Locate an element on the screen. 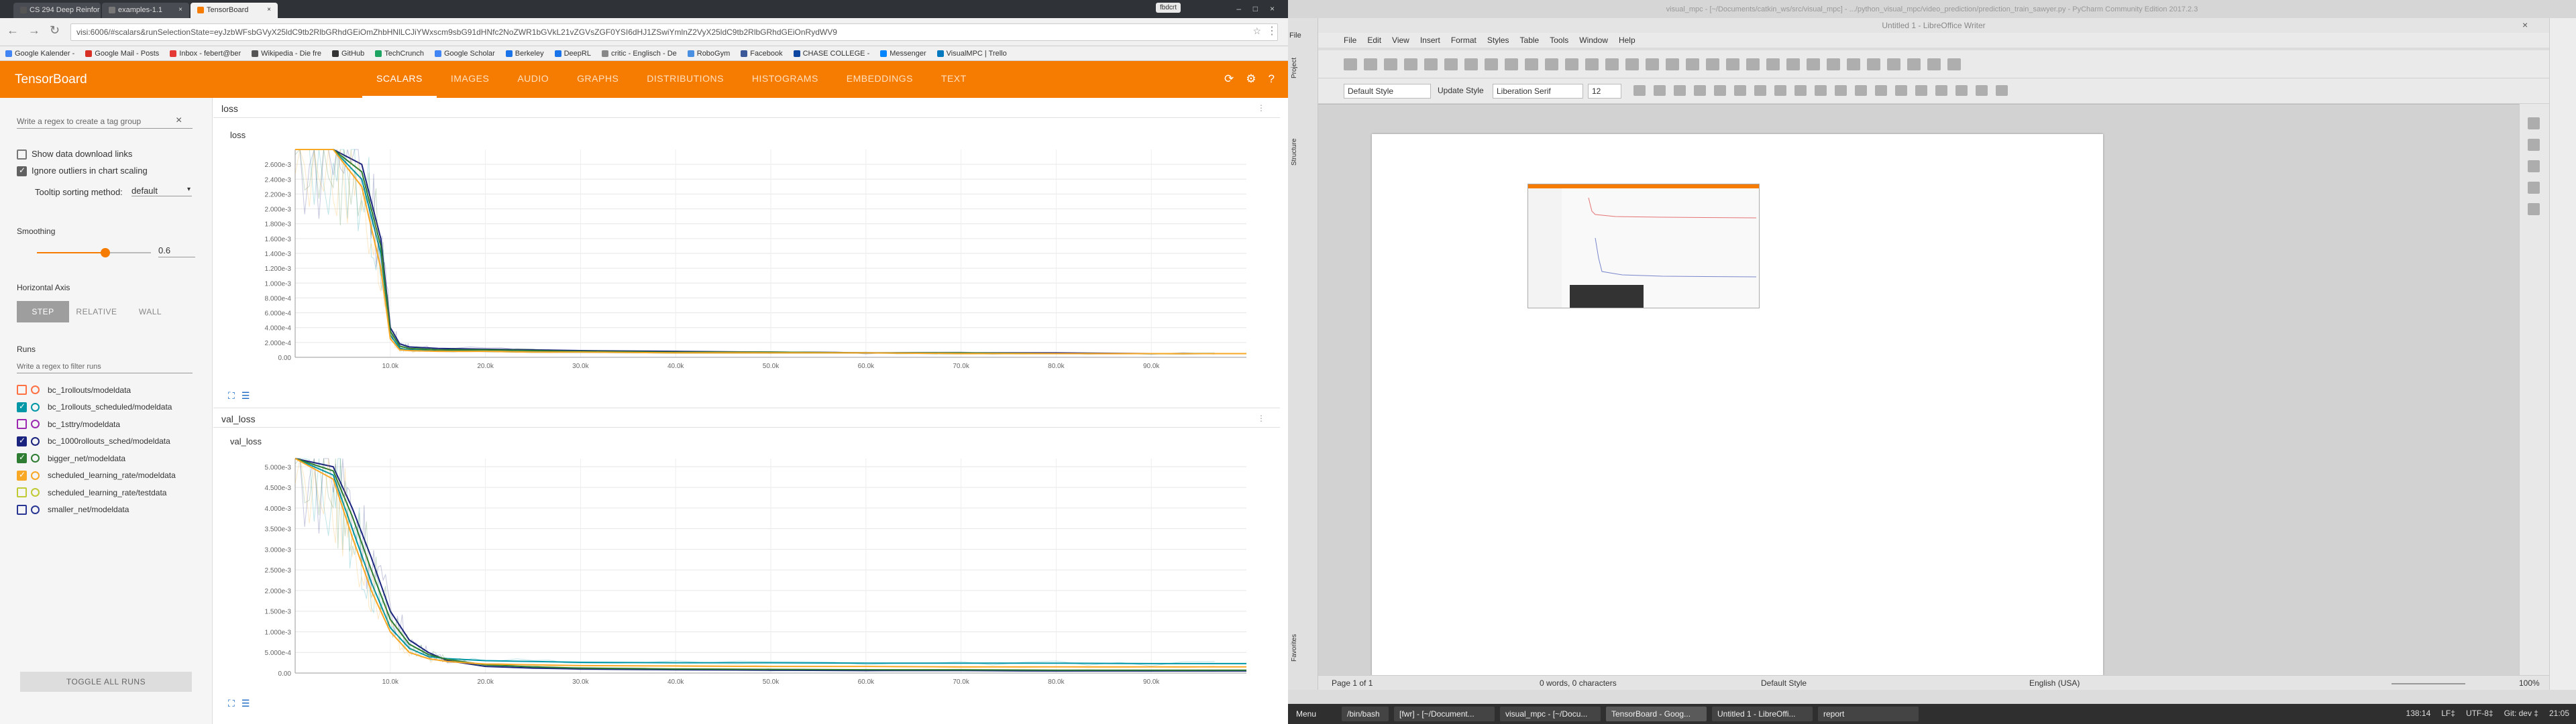 Image resolution: width=2576 pixels, height=724 pixels. menu-file: File is located at coordinates (1350, 40).